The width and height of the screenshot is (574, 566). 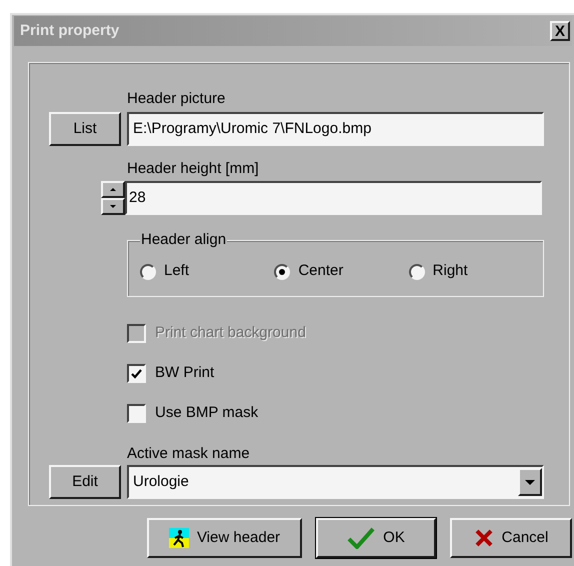 What do you see at coordinates (321, 271) in the screenshot?
I see `radio-label: Center` at bounding box center [321, 271].